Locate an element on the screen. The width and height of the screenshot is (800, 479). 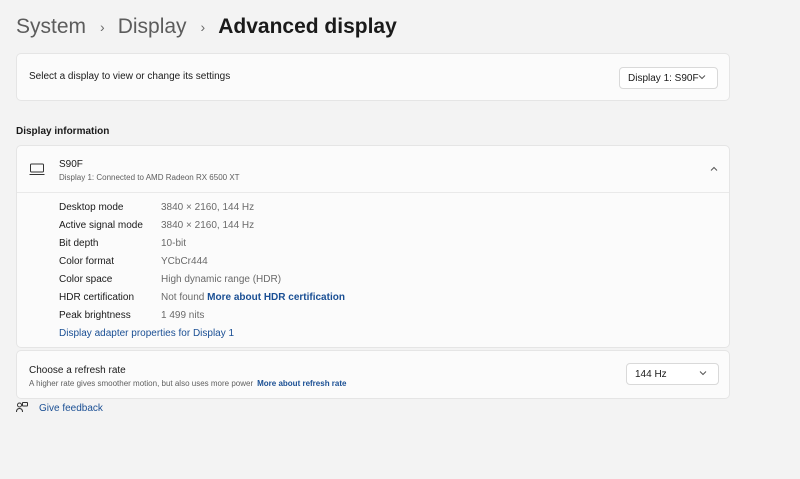
feedback-icon is located at coordinates (22, 407).